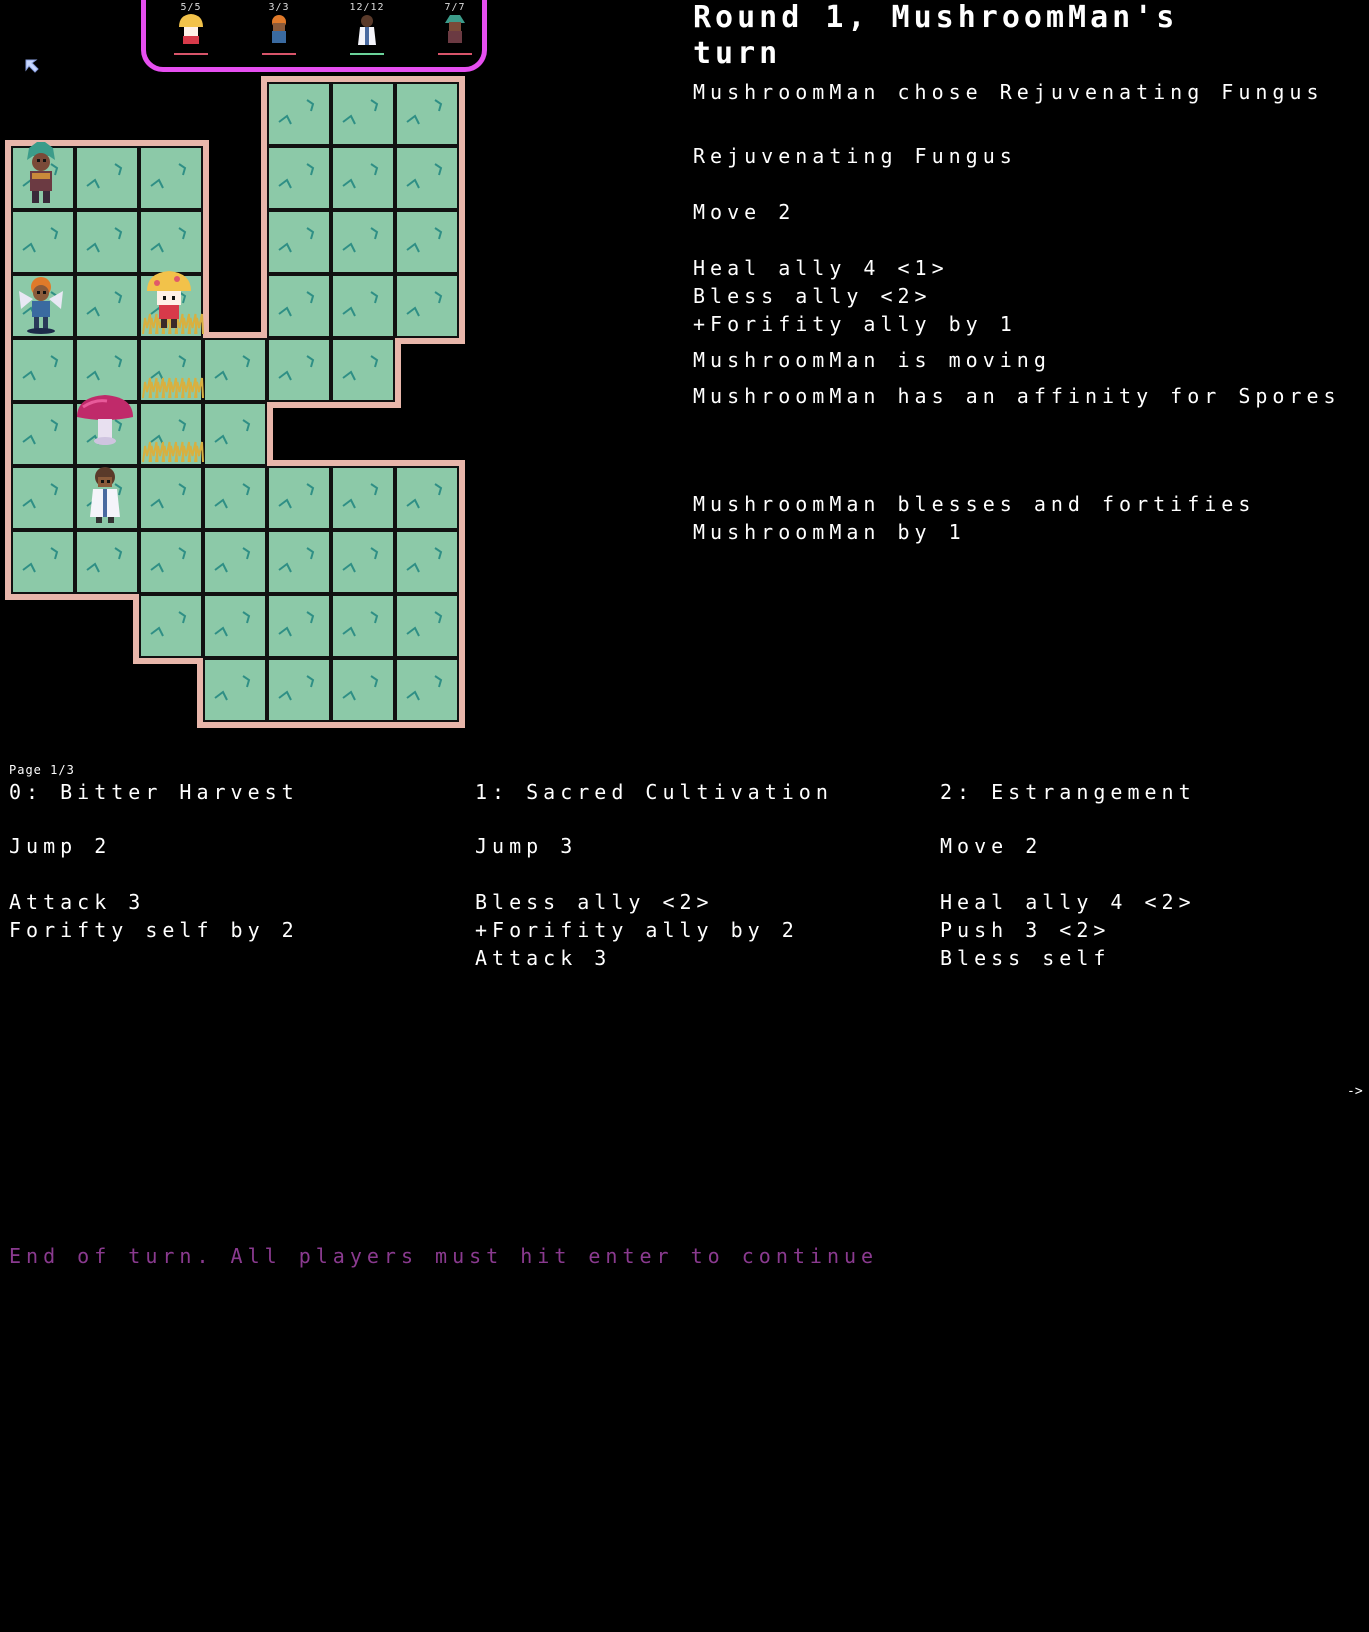 The image size is (1369, 1632). What do you see at coordinates (1025, 958) in the screenshot?
I see `card-effect: Bless self` at bounding box center [1025, 958].